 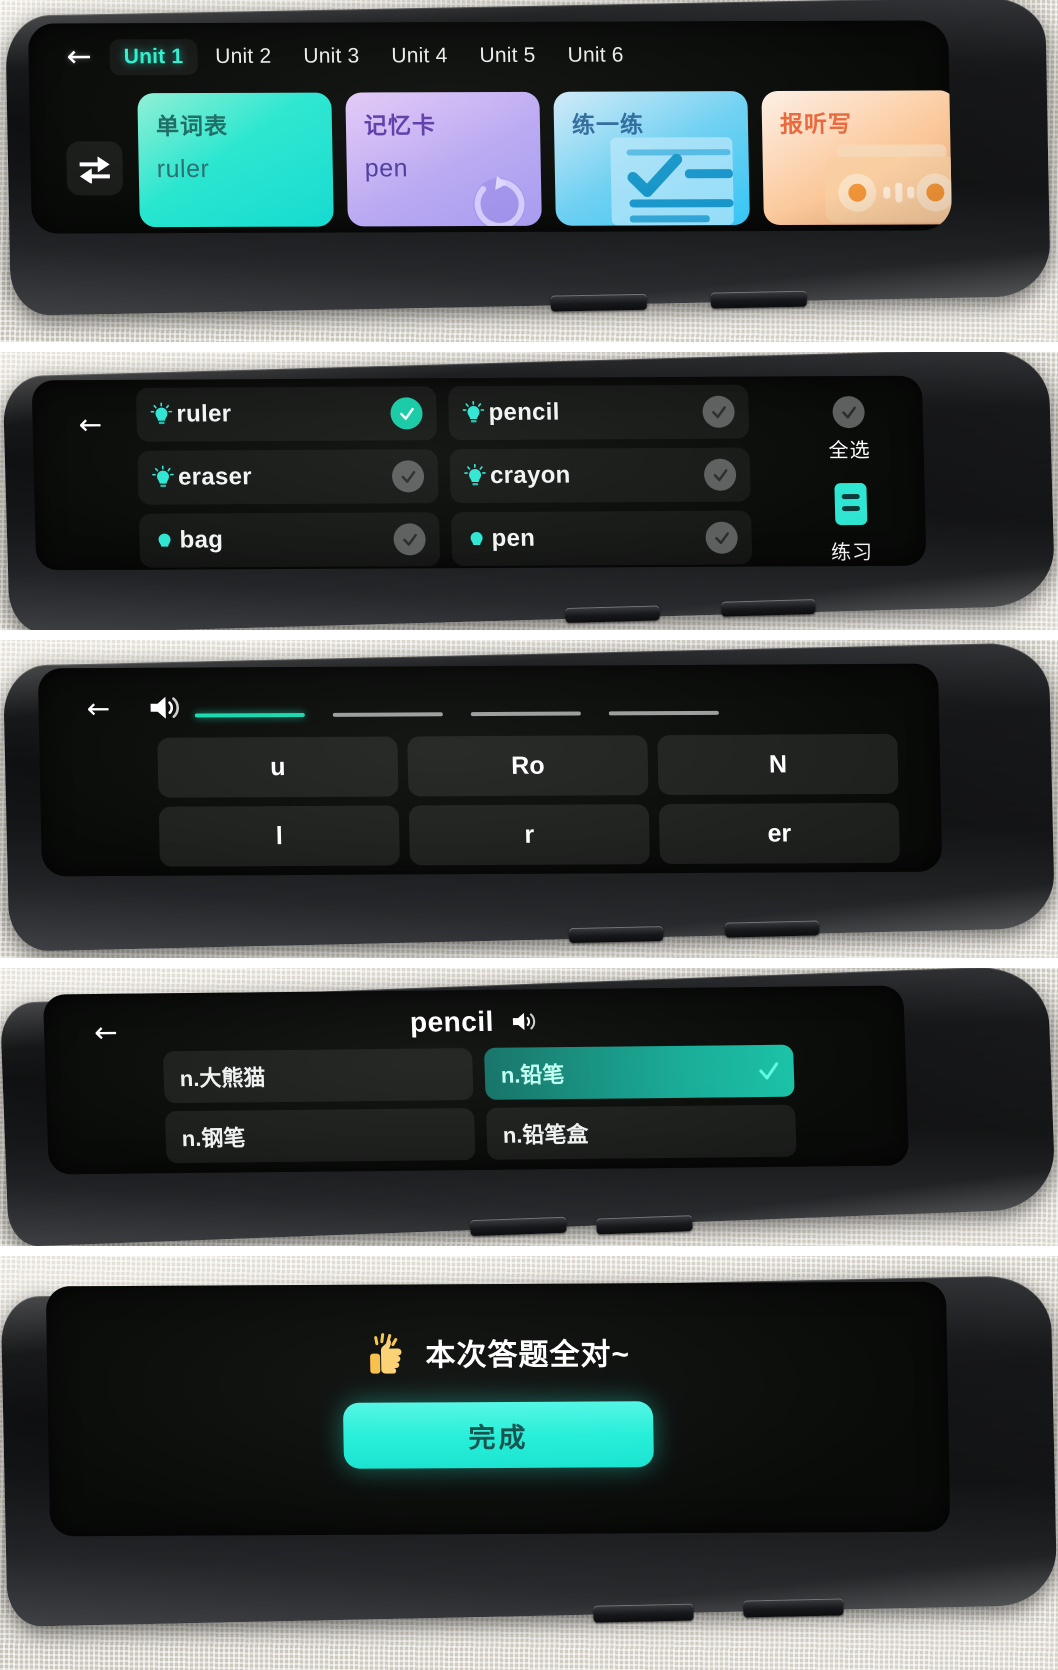 What do you see at coordinates (456, 714) in the screenshot?
I see `answer-blanks` at bounding box center [456, 714].